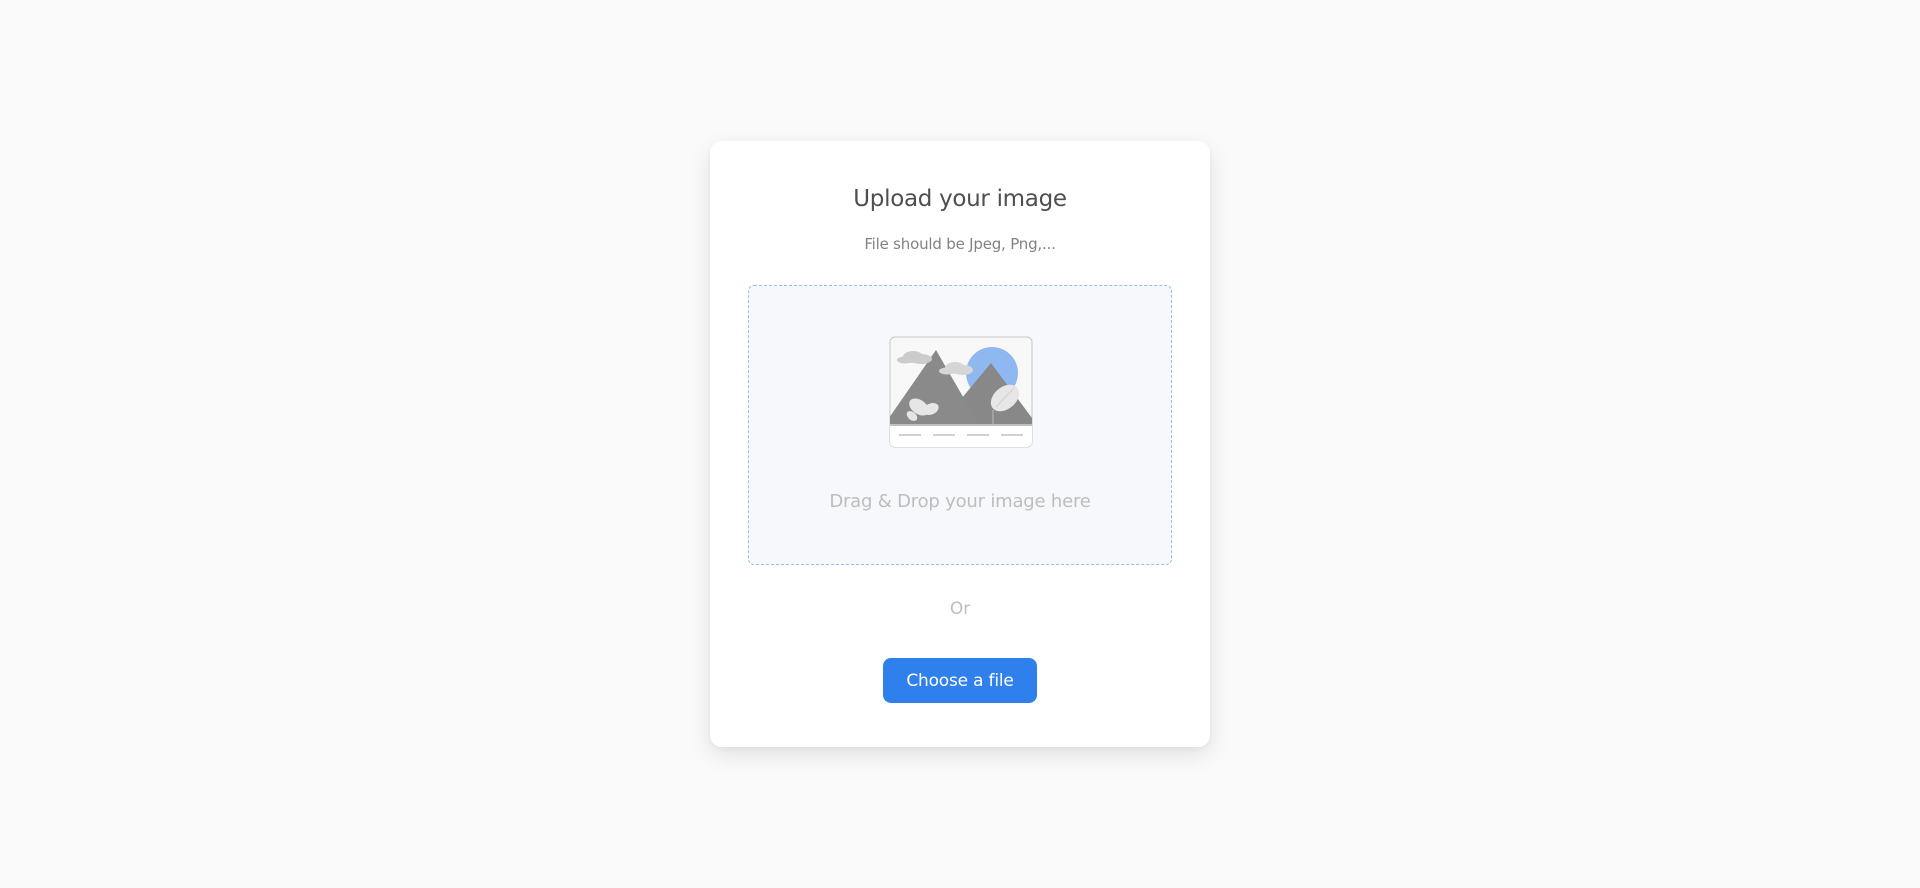 The height and width of the screenshot is (888, 1920). I want to click on or-divider: Or, so click(960, 609).